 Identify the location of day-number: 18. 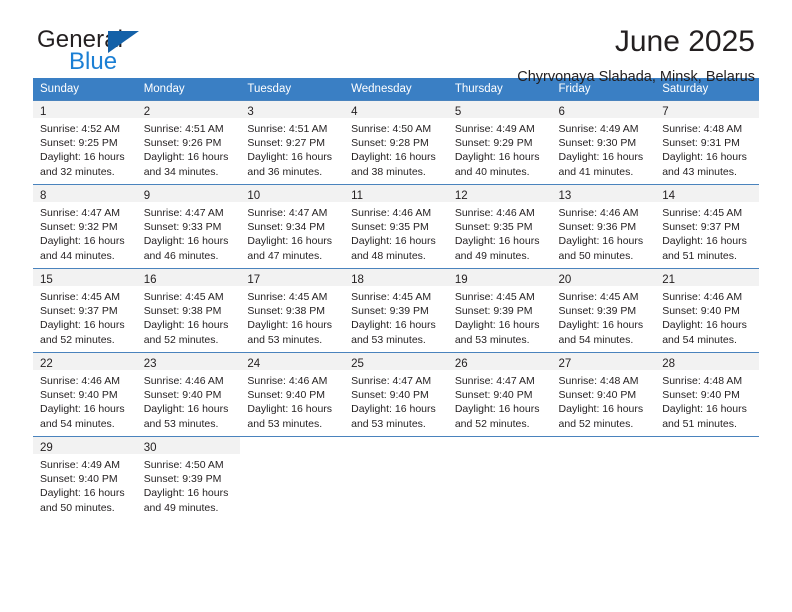
(357, 280).